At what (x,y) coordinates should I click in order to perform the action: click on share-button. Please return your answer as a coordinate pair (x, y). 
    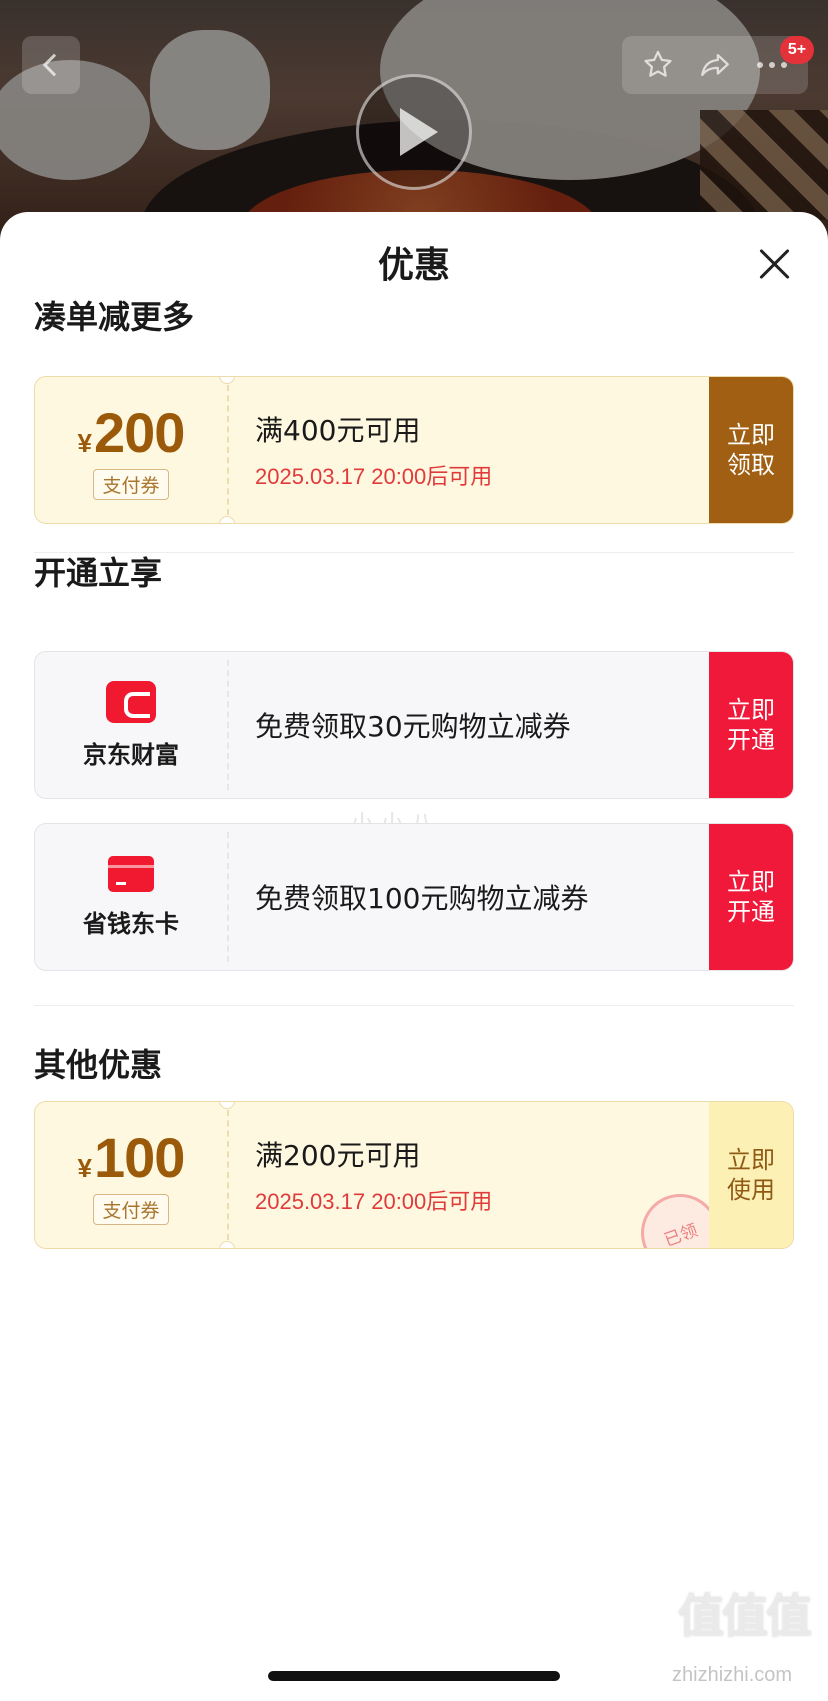
    Looking at the image, I should click on (715, 65).